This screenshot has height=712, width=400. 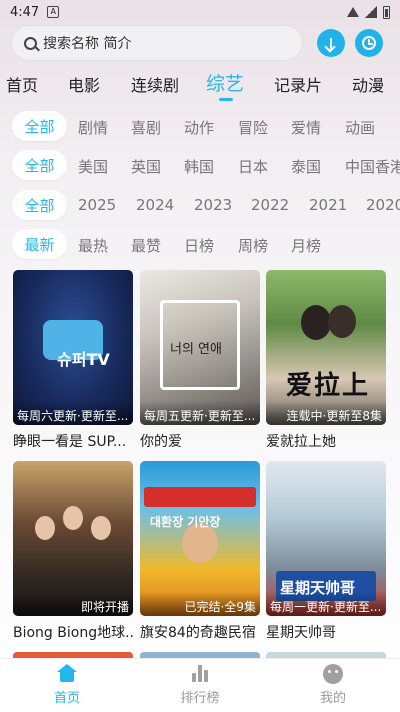 What do you see at coordinates (326, 413) in the screenshot?
I see `poster-caption: 连载中·更新至8集` at bounding box center [326, 413].